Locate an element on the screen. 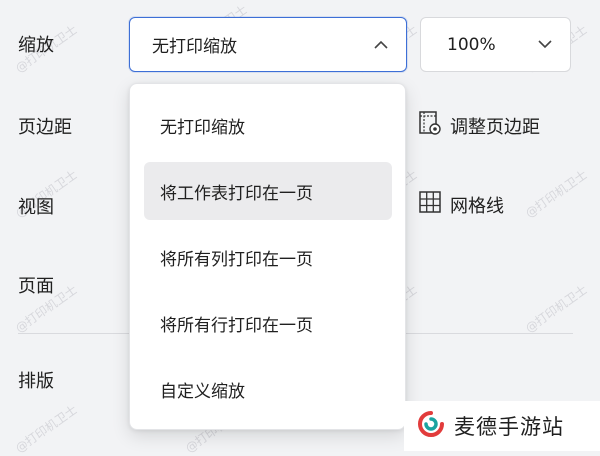 This screenshot has width=600, height=456. margins-label: 页边距 is located at coordinates (45, 127).